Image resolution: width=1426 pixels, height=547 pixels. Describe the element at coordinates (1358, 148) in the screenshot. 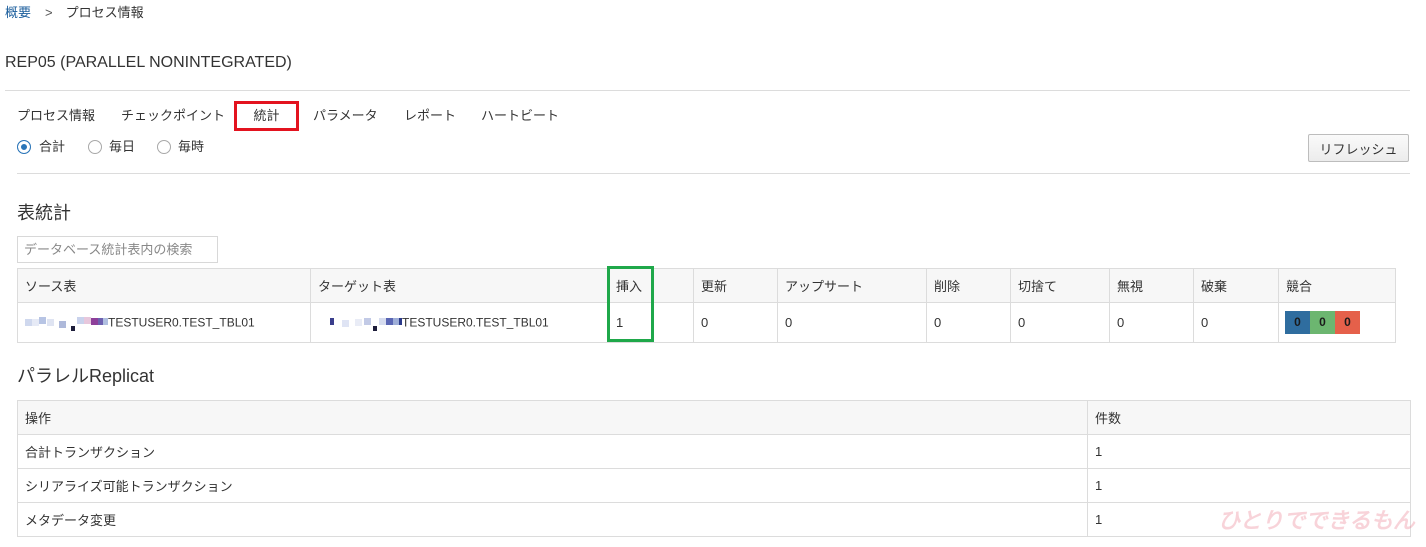

I see `refresh-button: リフレッシュ` at that location.